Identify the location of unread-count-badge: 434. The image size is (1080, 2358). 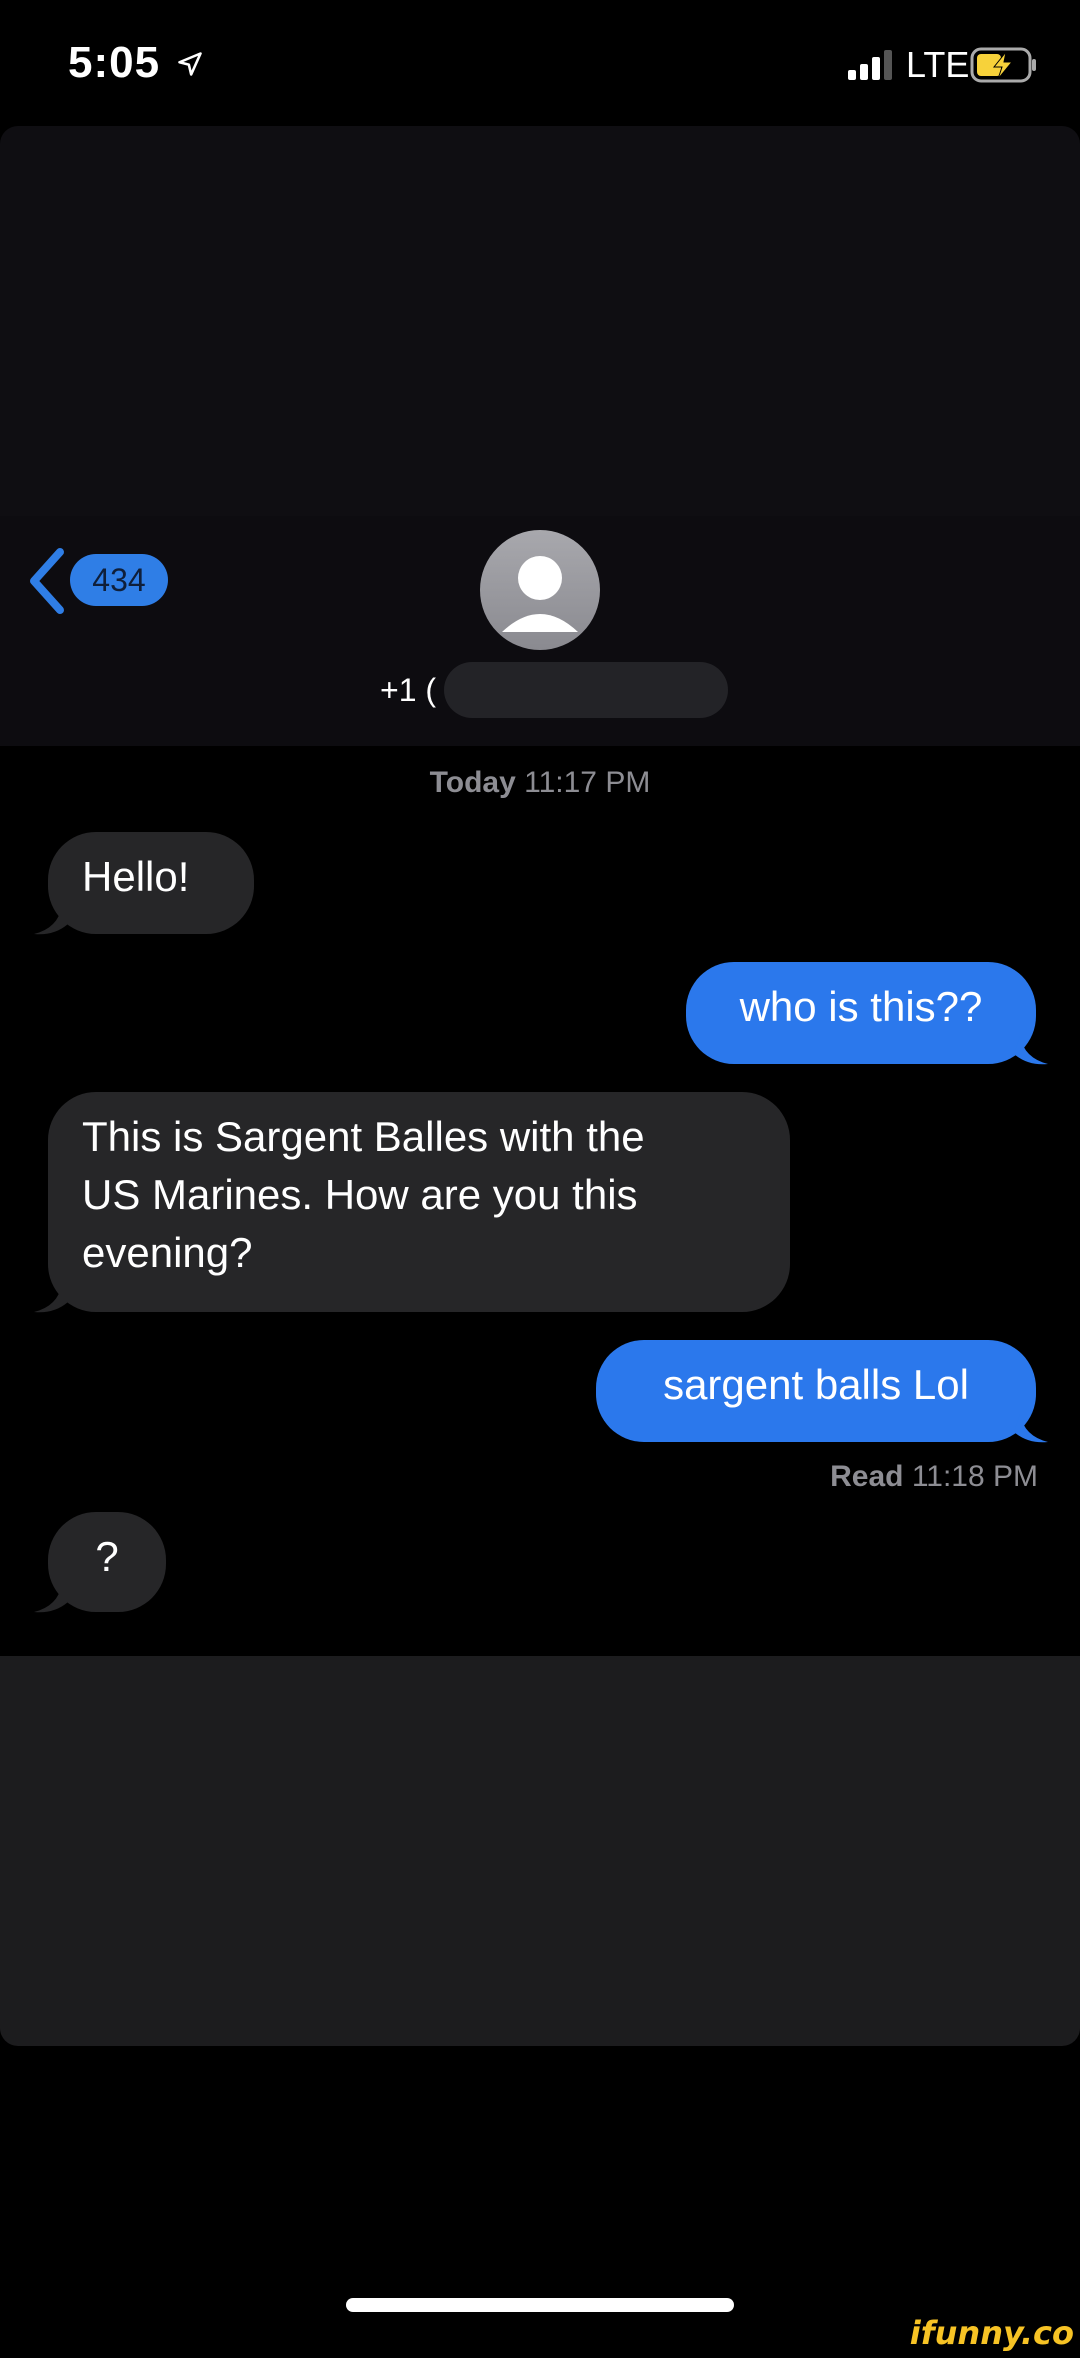
(119, 580).